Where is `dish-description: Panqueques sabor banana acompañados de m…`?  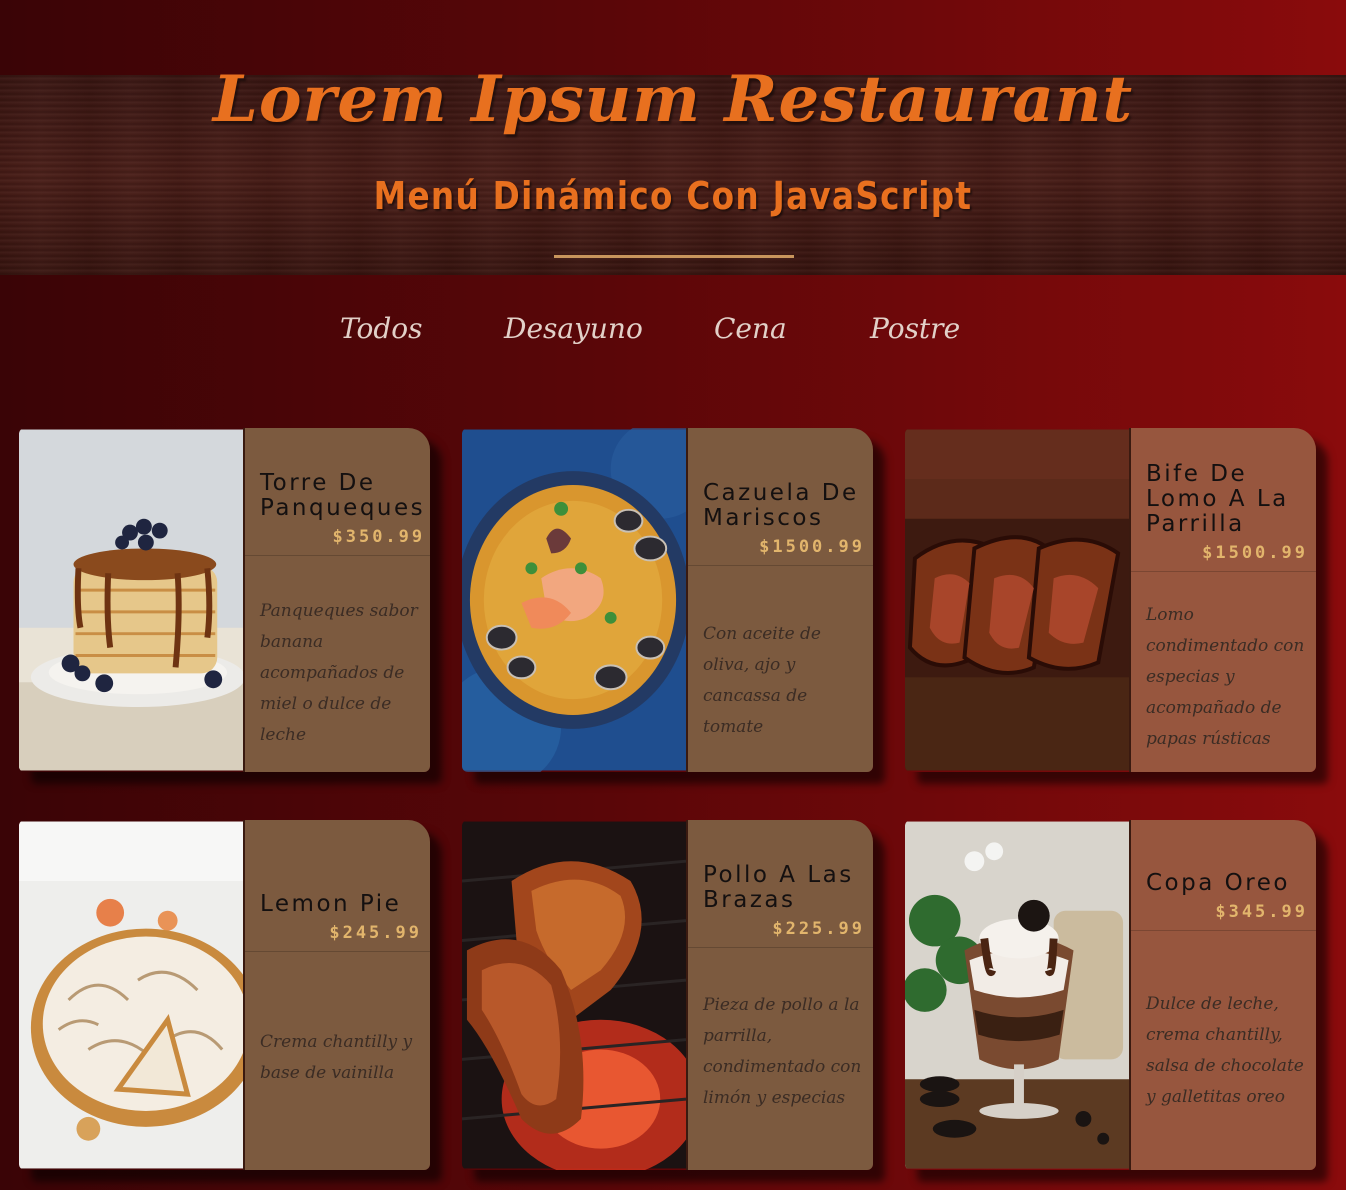
dish-description: Panqueques sabor banana acompañados de m… is located at coordinates (339, 673).